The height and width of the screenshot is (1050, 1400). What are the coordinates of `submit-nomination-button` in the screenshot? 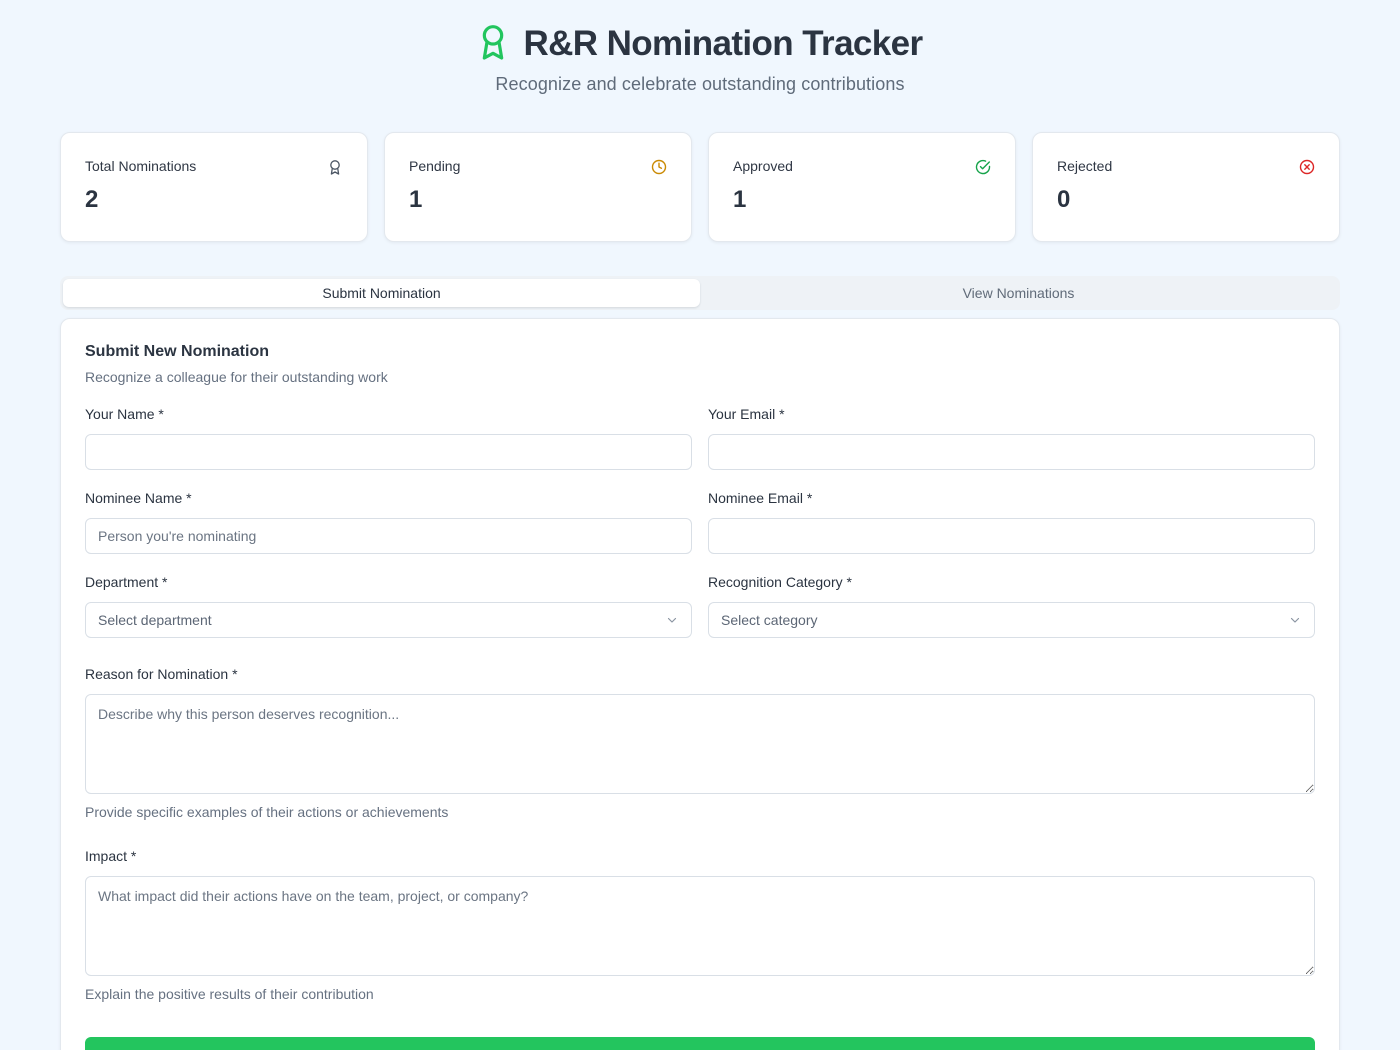 It's located at (700, 1043).